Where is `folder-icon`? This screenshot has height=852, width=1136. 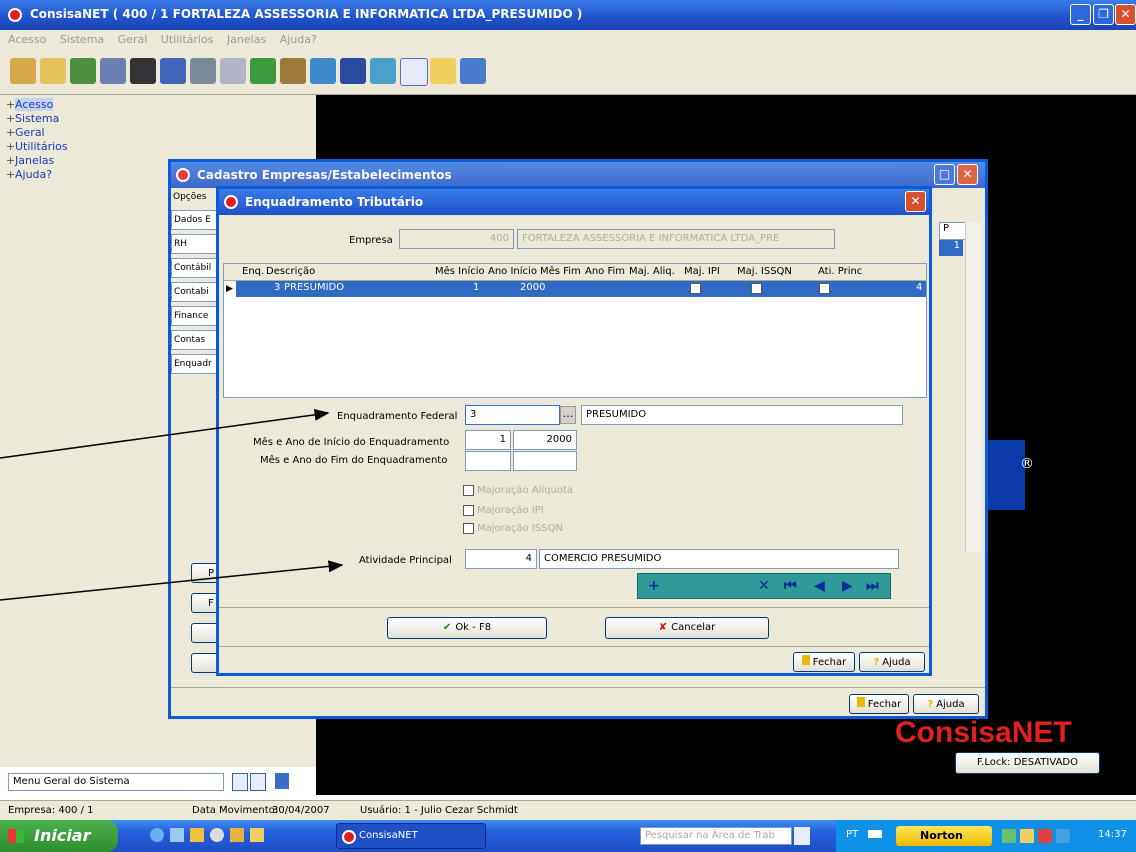
folder-icon is located at coordinates (197, 835).